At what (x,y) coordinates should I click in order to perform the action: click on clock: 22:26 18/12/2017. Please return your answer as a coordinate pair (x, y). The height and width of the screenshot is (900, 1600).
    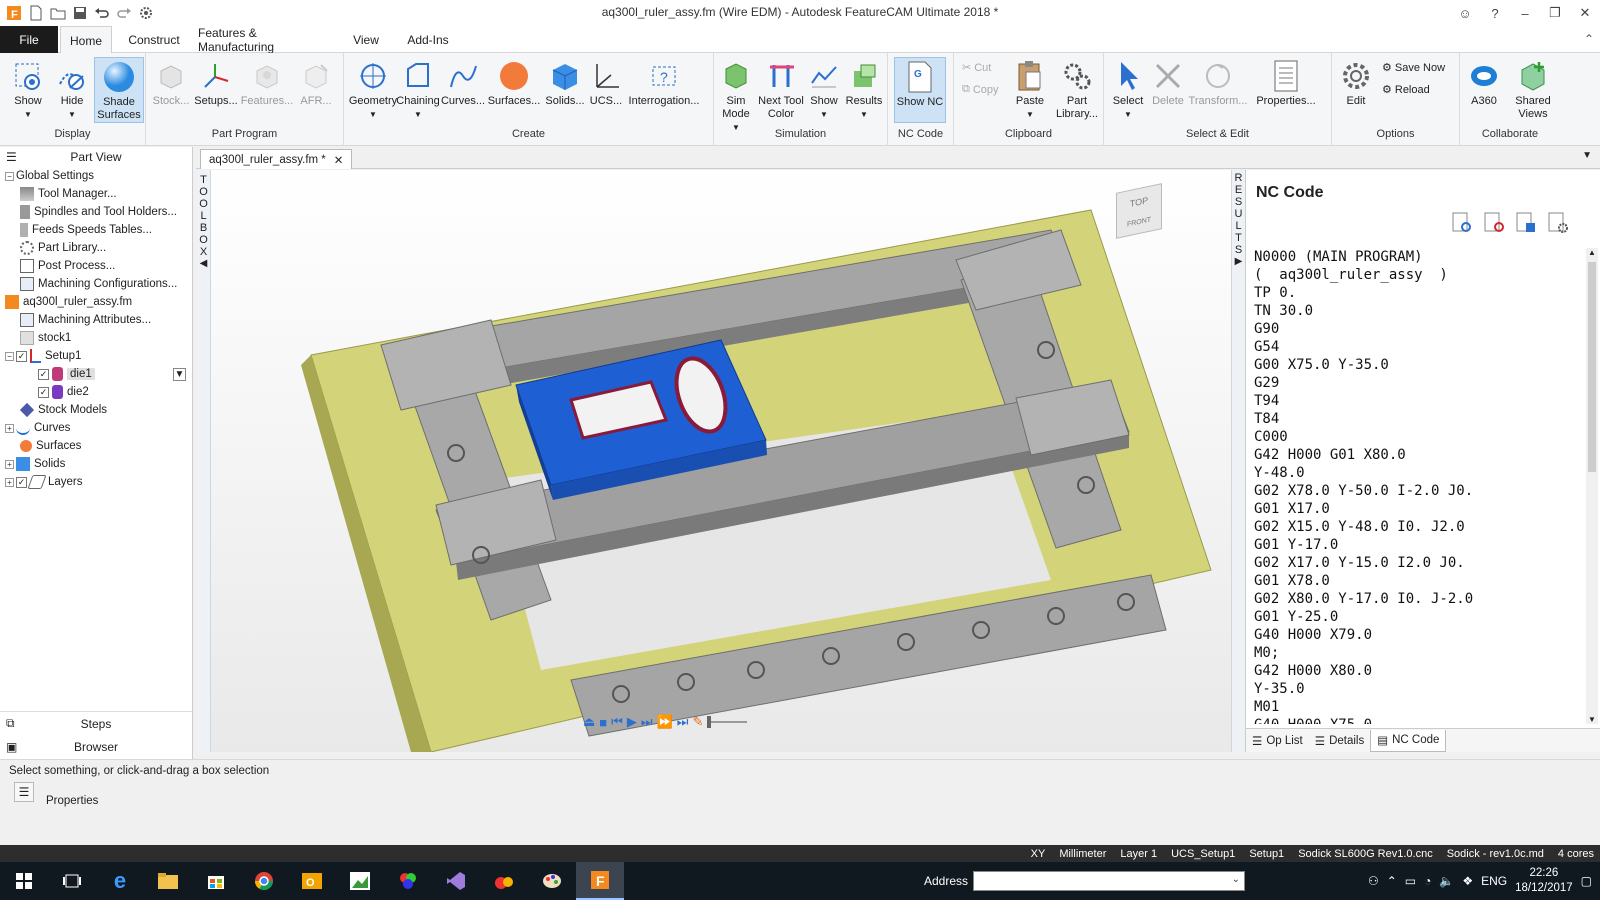
    Looking at the image, I should click on (1544, 881).